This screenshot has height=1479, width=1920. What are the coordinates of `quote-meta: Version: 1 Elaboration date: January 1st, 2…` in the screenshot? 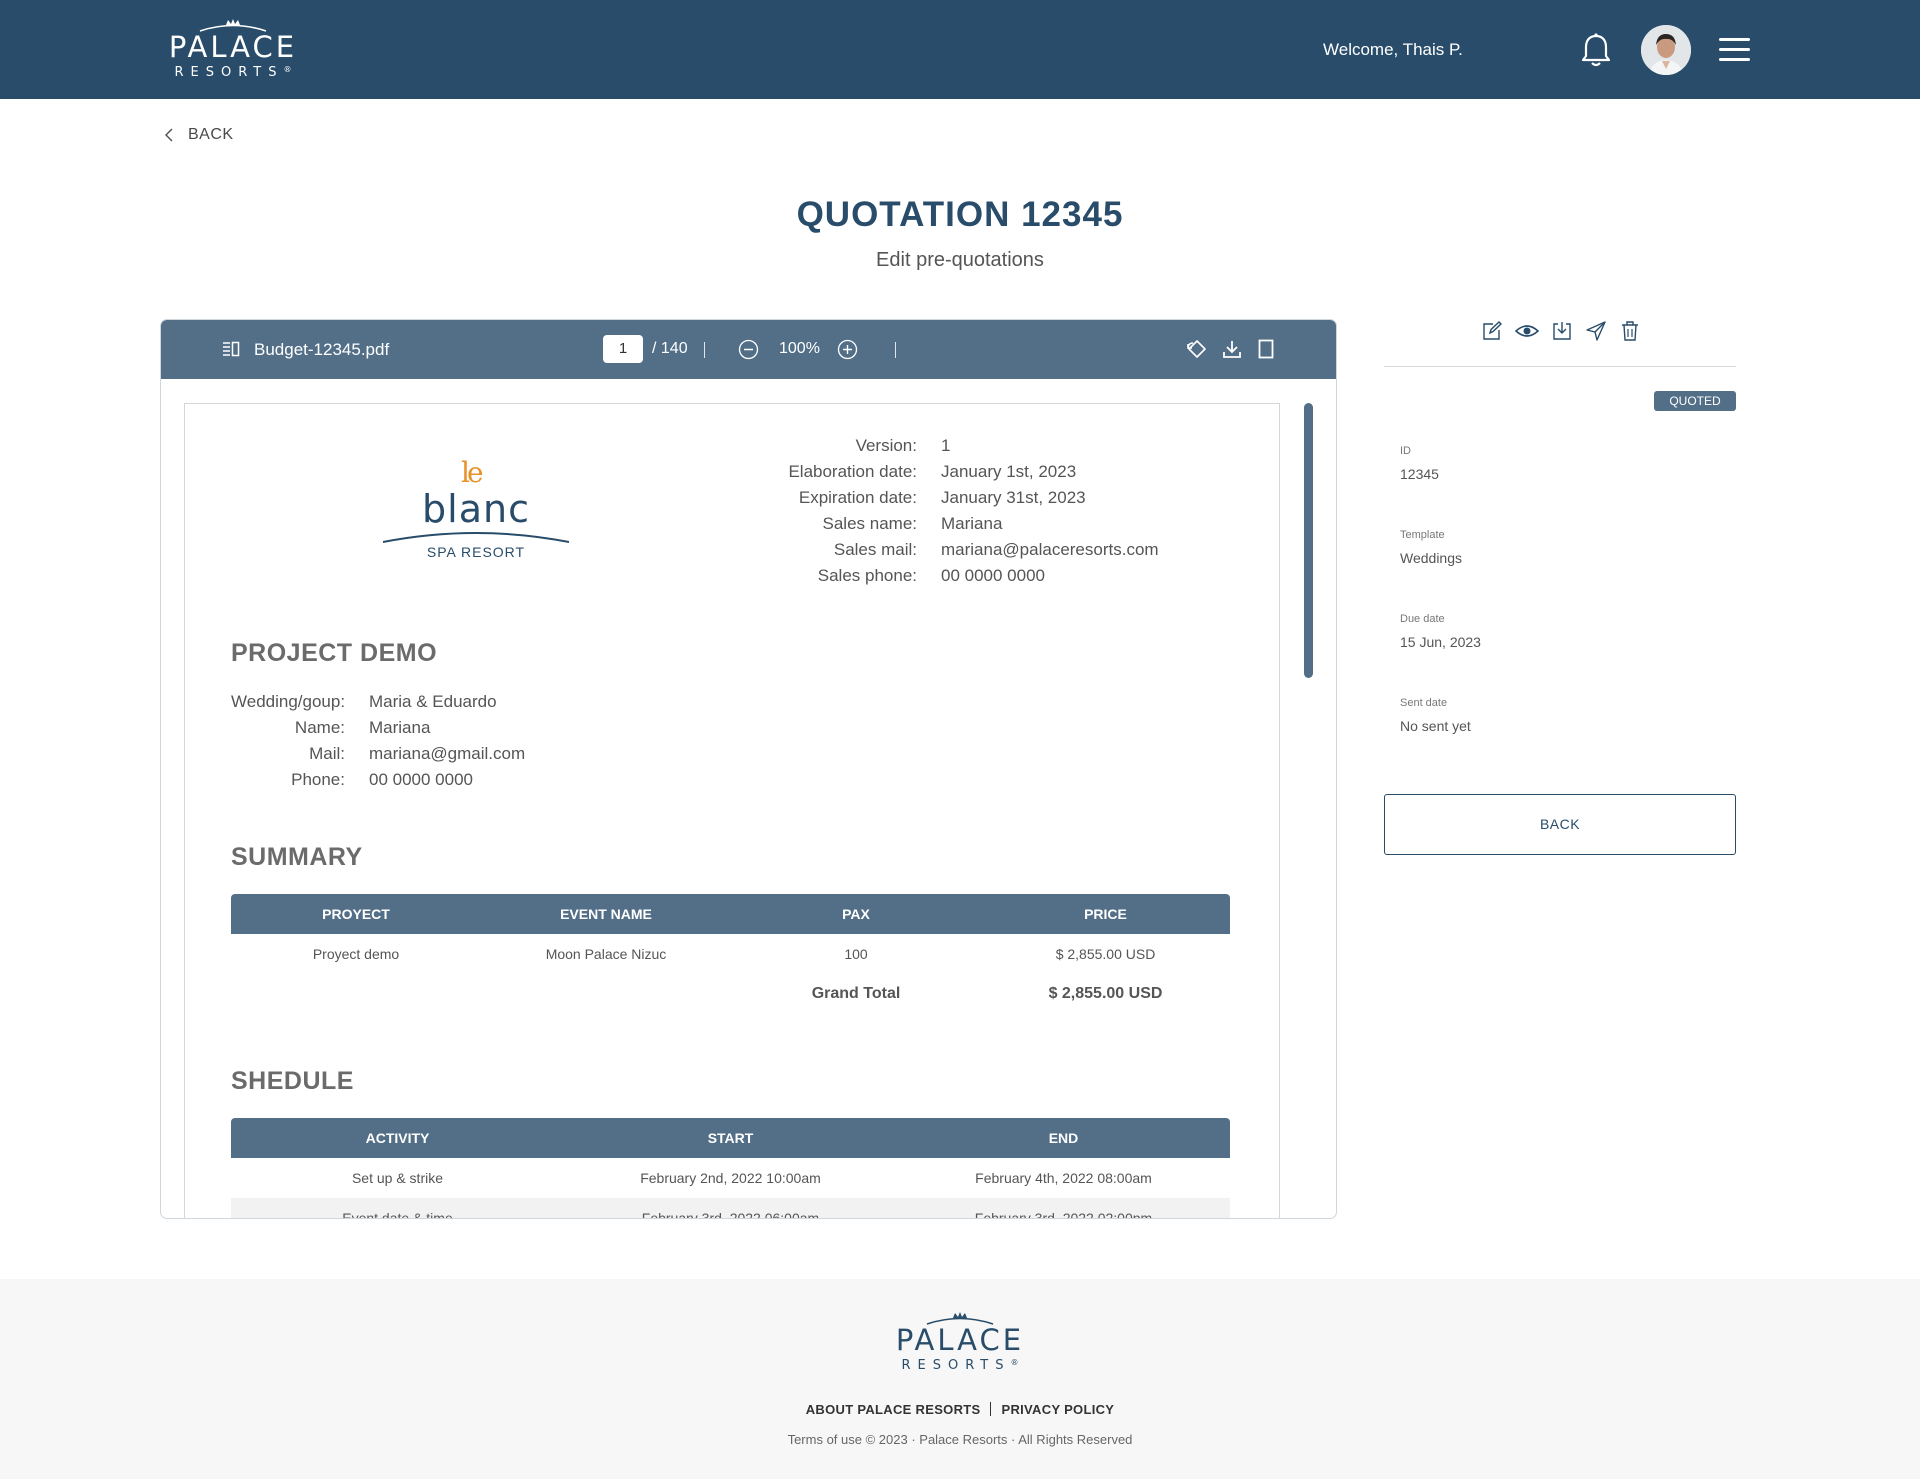 It's located at (972, 511).